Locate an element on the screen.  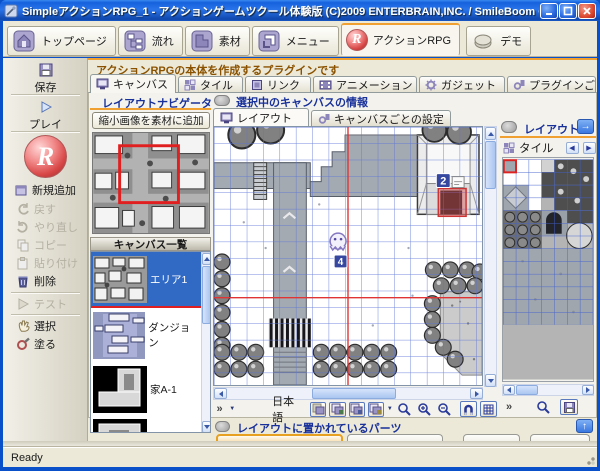
tab-label: 流れ is located at coordinates (162, 42).